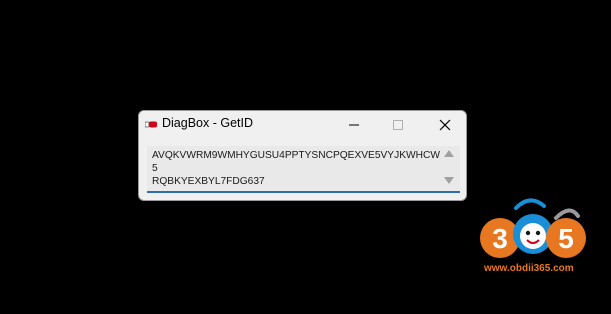  I want to click on maximize-icon, so click(398, 124).